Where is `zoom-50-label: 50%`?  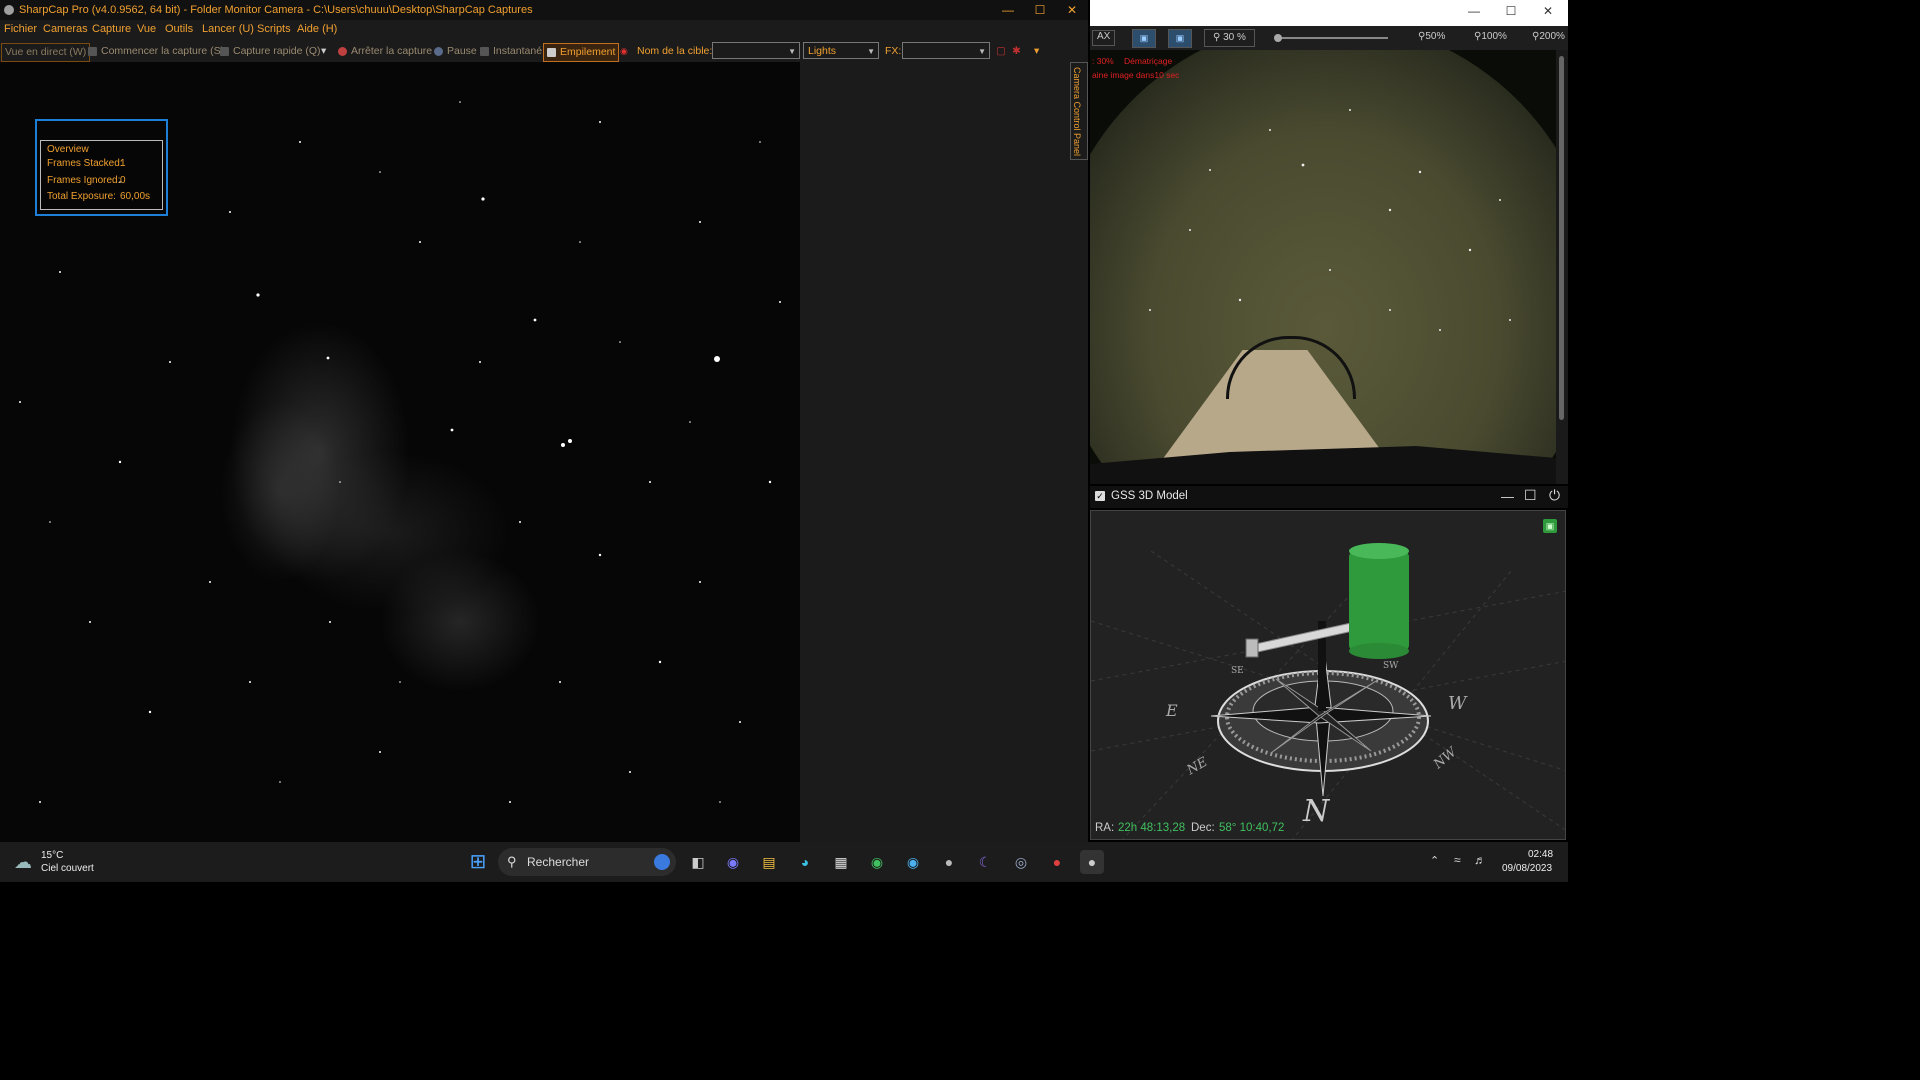
zoom-50-label: 50% is located at coordinates (1435, 36).